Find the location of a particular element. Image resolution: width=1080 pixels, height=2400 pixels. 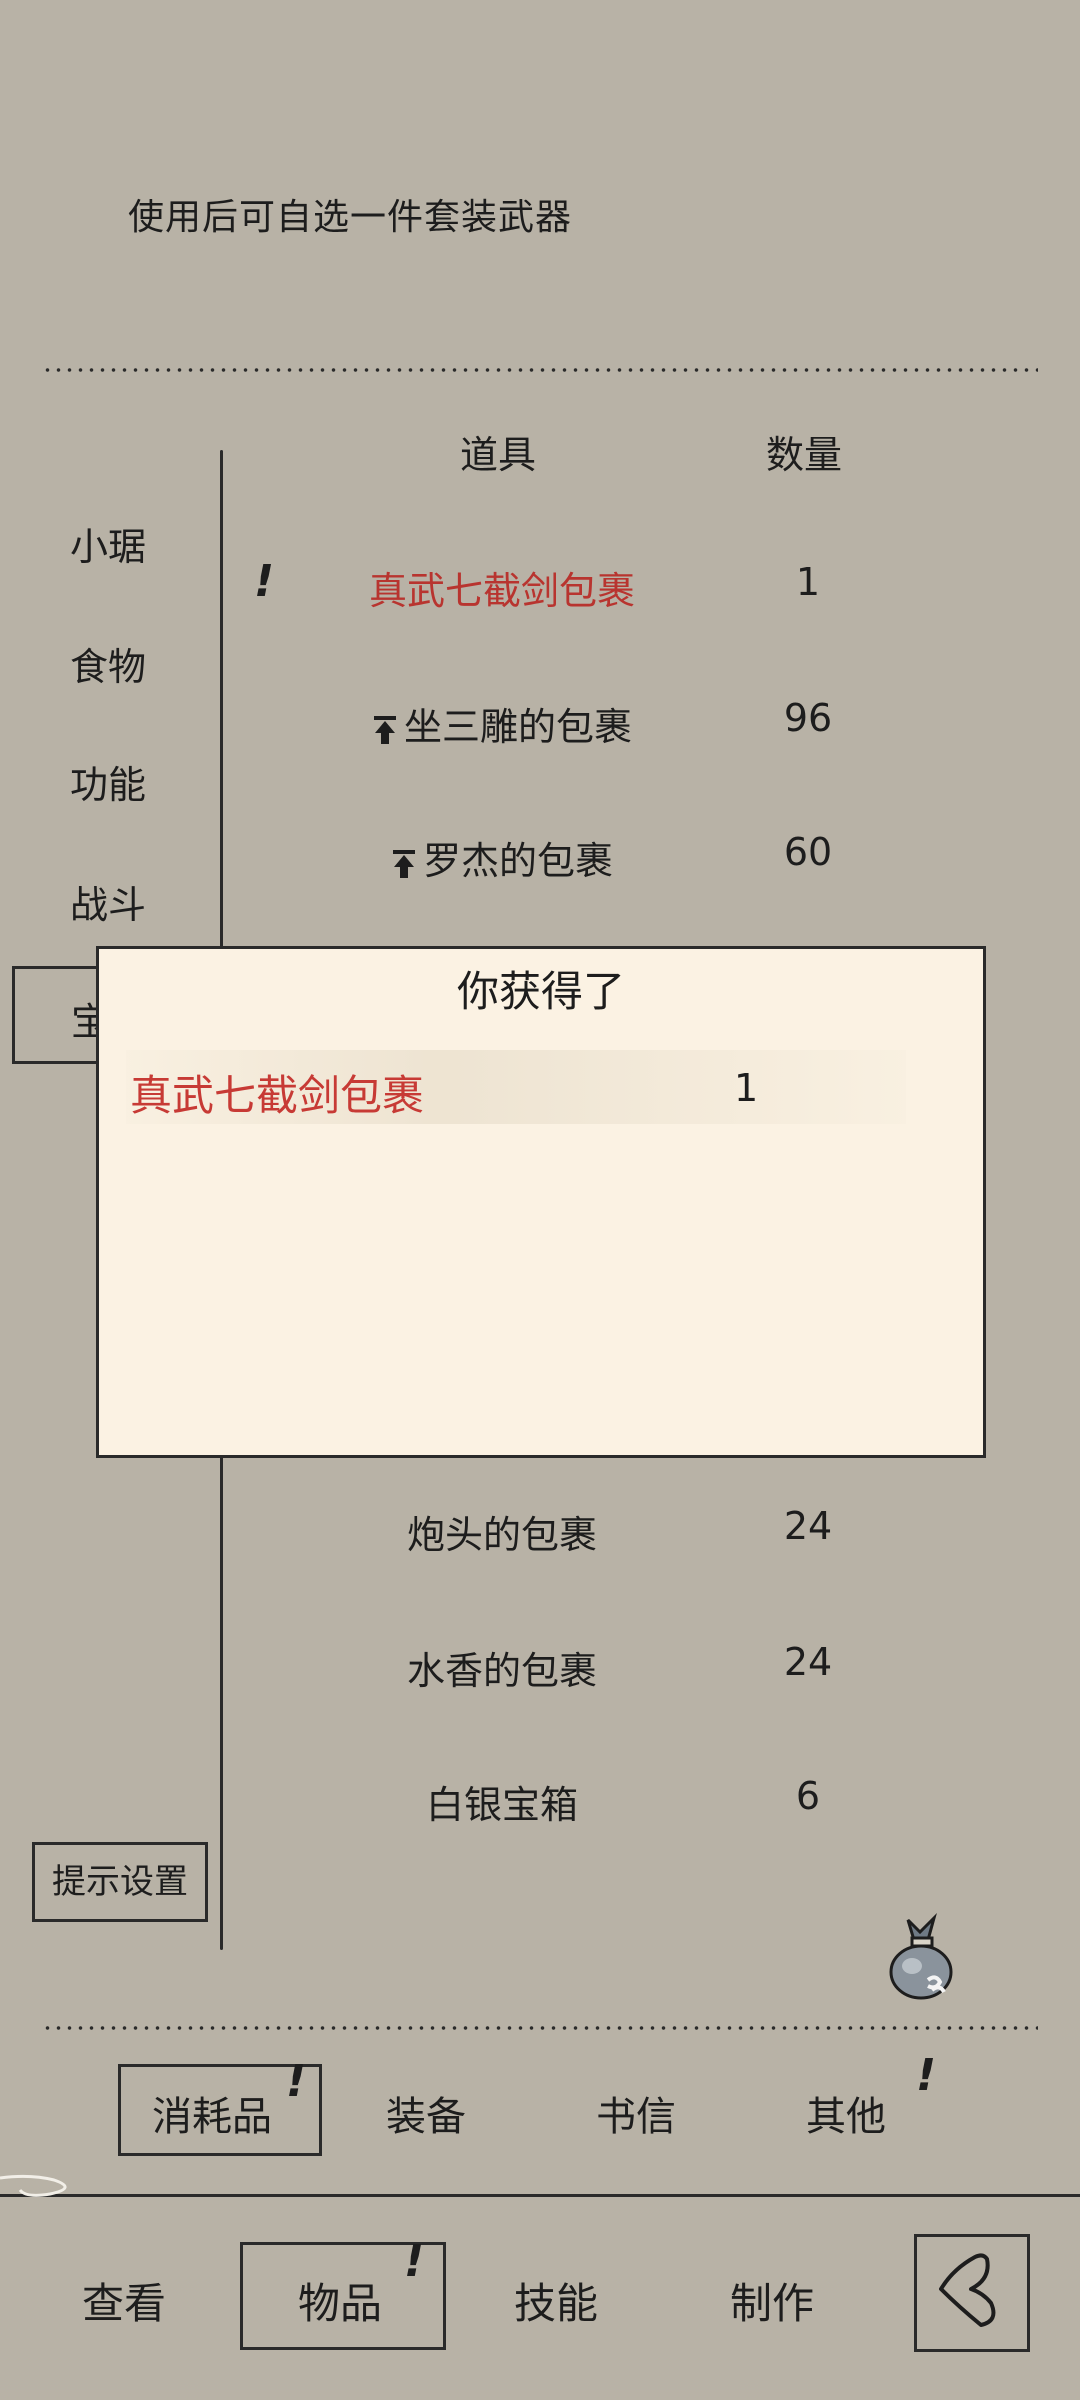

side-tab-function: 功能 is located at coordinates (108, 781).